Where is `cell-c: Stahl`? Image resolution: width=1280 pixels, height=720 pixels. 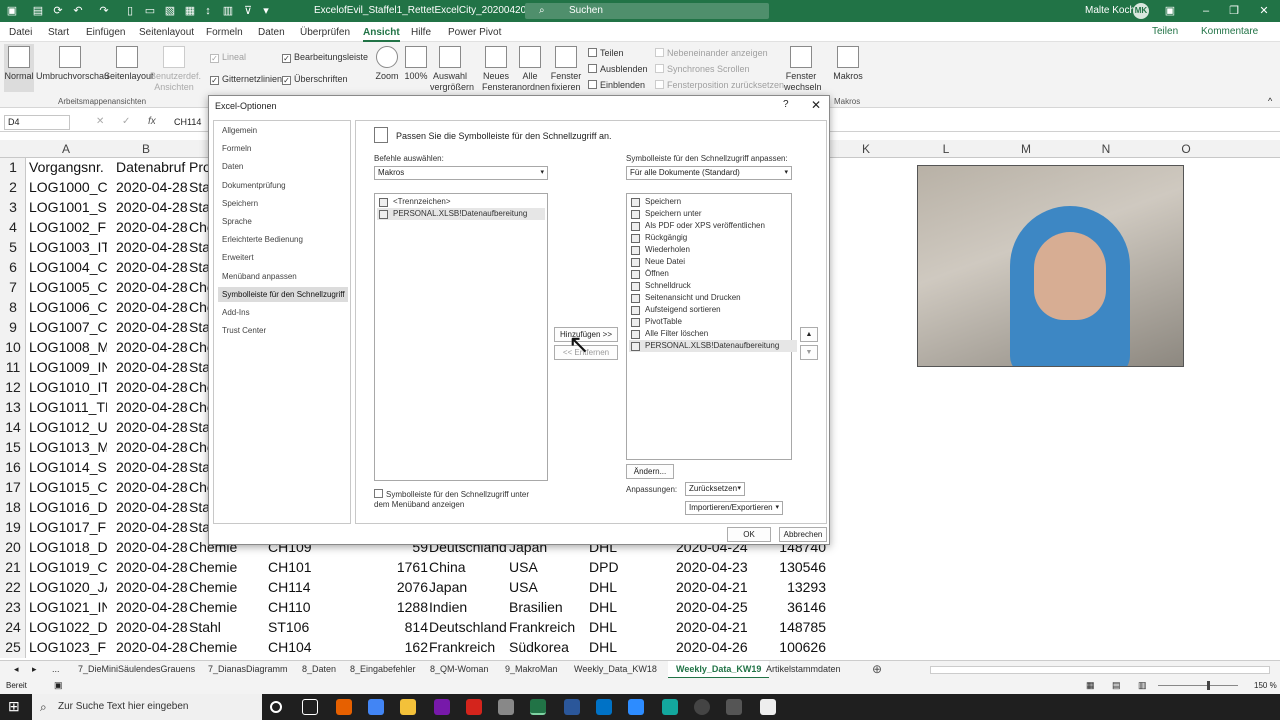 cell-c: Stahl is located at coordinates (227, 627).